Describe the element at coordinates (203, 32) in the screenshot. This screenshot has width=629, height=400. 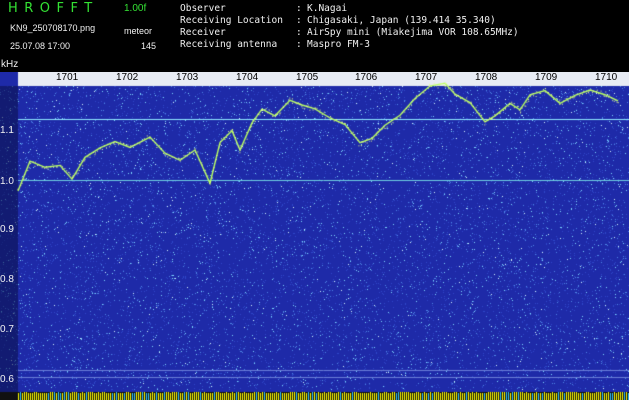
I see `receiver-key: Receiver` at that location.